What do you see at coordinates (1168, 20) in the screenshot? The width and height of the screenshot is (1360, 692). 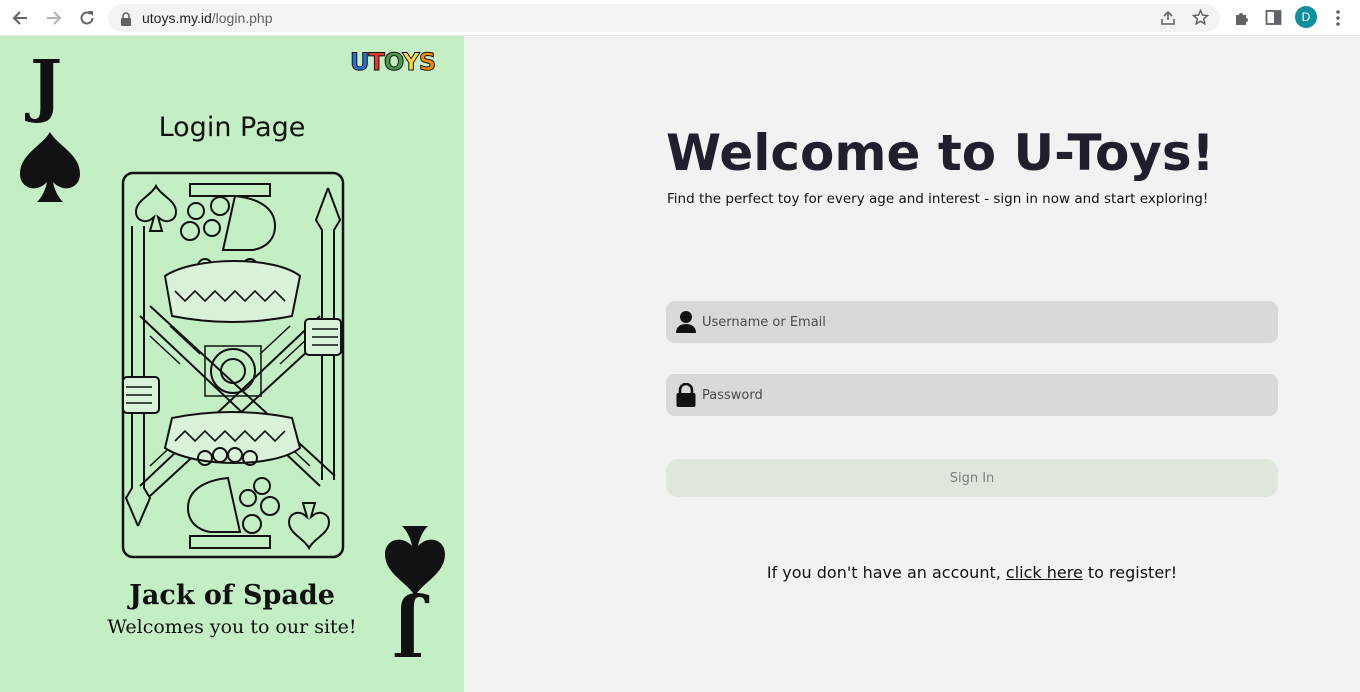 I see `share-icon` at bounding box center [1168, 20].